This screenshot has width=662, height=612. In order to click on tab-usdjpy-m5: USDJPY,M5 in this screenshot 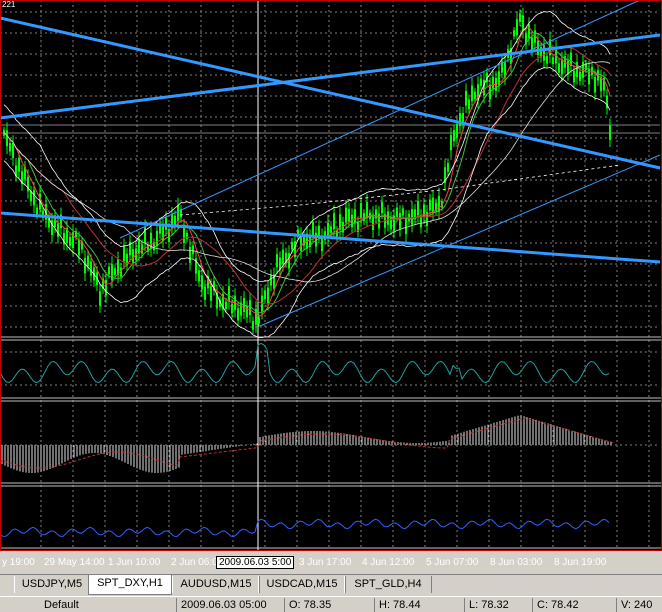, I will do `click(52, 584)`.